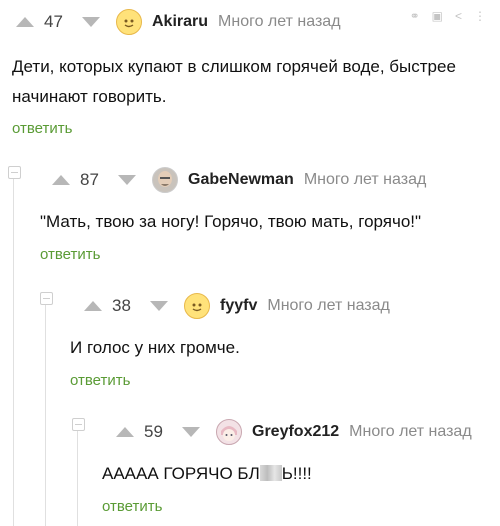 The height and width of the screenshot is (526, 500). I want to click on comment-header: 47 Akiraru Много лет назад, so click(178, 22).